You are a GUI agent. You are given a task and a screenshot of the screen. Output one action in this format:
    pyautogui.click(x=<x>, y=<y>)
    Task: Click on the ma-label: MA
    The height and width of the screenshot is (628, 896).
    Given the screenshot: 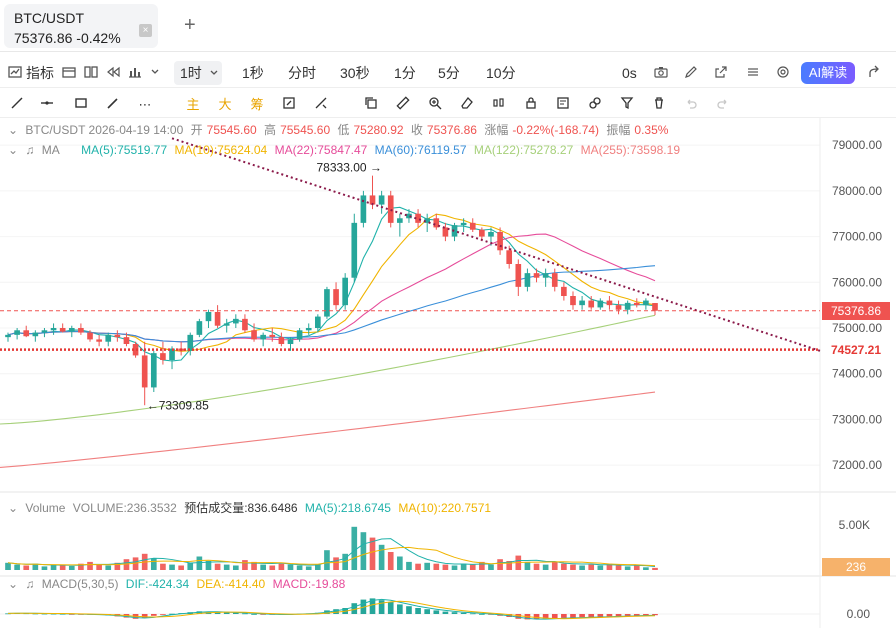 What is the action you would take?
    pyautogui.click(x=50, y=150)
    